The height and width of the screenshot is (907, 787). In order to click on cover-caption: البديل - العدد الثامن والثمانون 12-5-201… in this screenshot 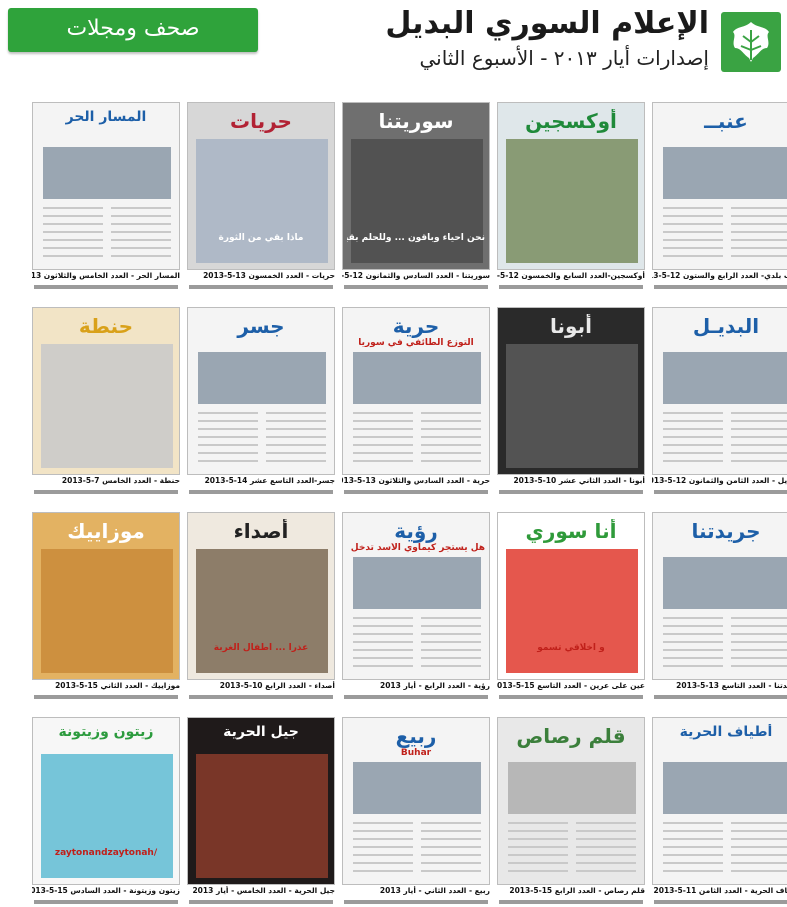, I will do `click(719, 482)`.